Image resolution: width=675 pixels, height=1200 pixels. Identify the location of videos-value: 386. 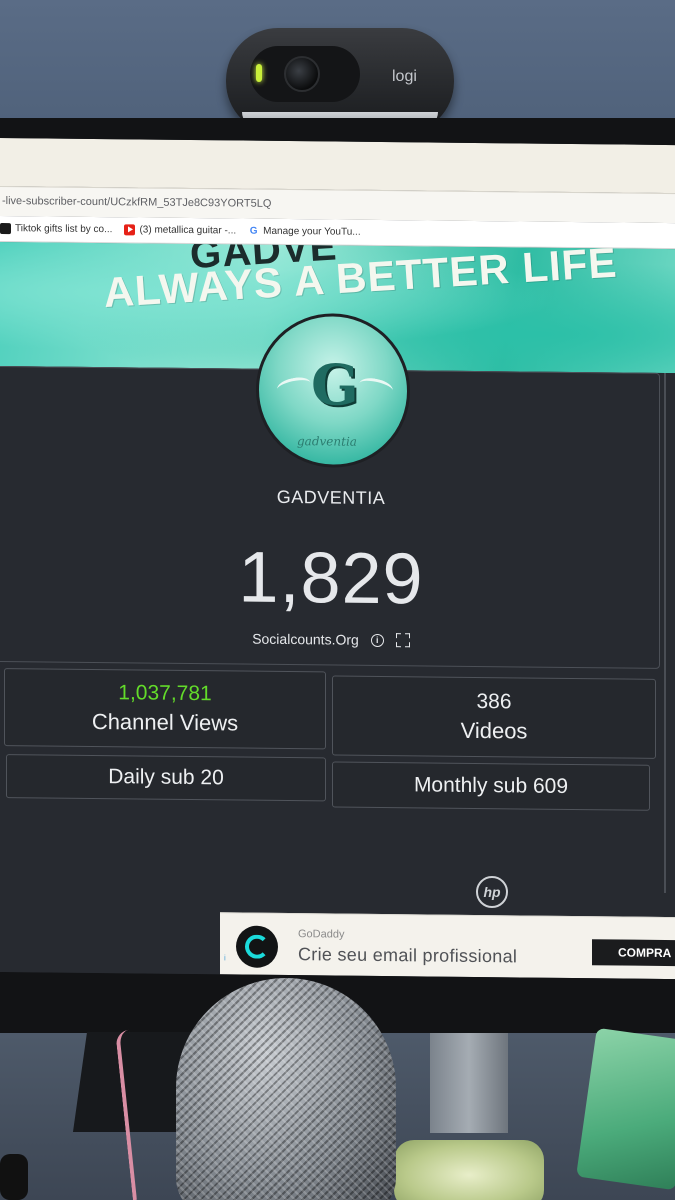
(494, 701).